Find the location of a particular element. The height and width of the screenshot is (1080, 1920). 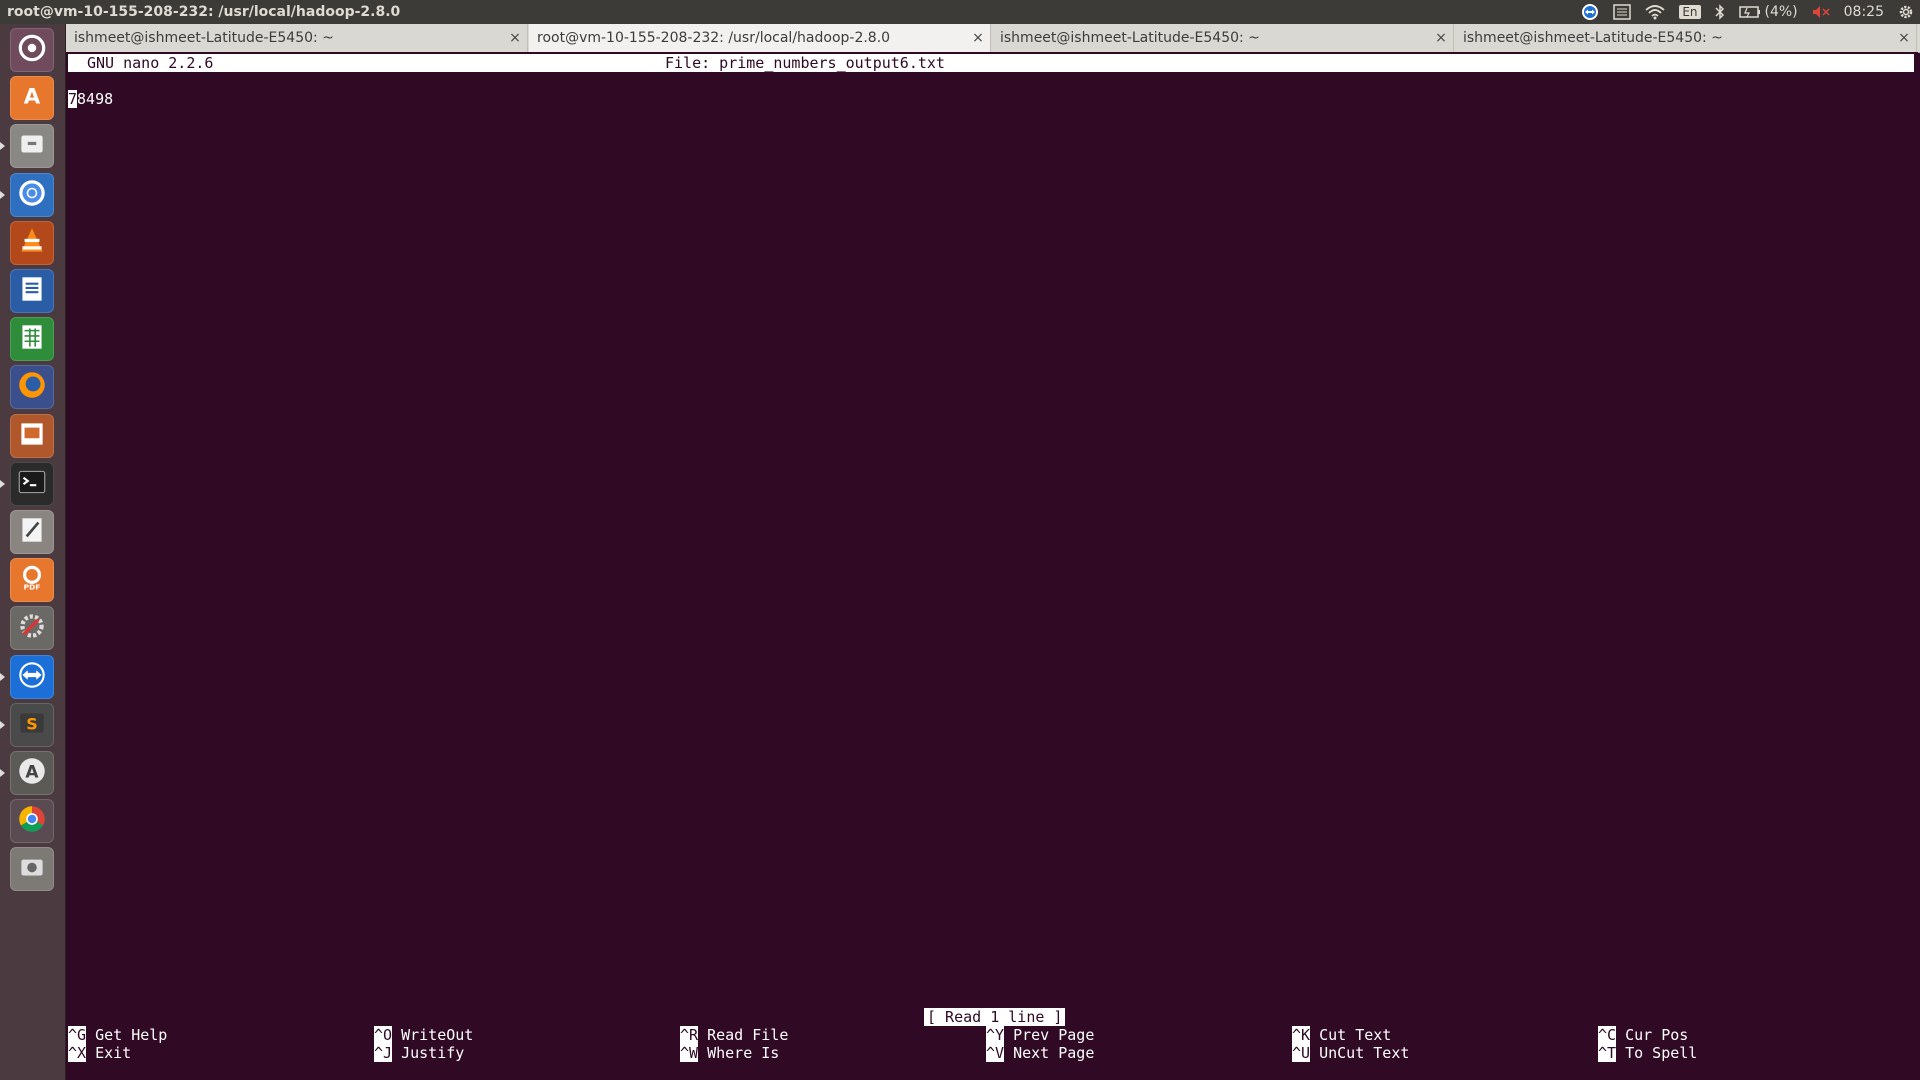

shortcut-label: Justify is located at coordinates (433, 1053).